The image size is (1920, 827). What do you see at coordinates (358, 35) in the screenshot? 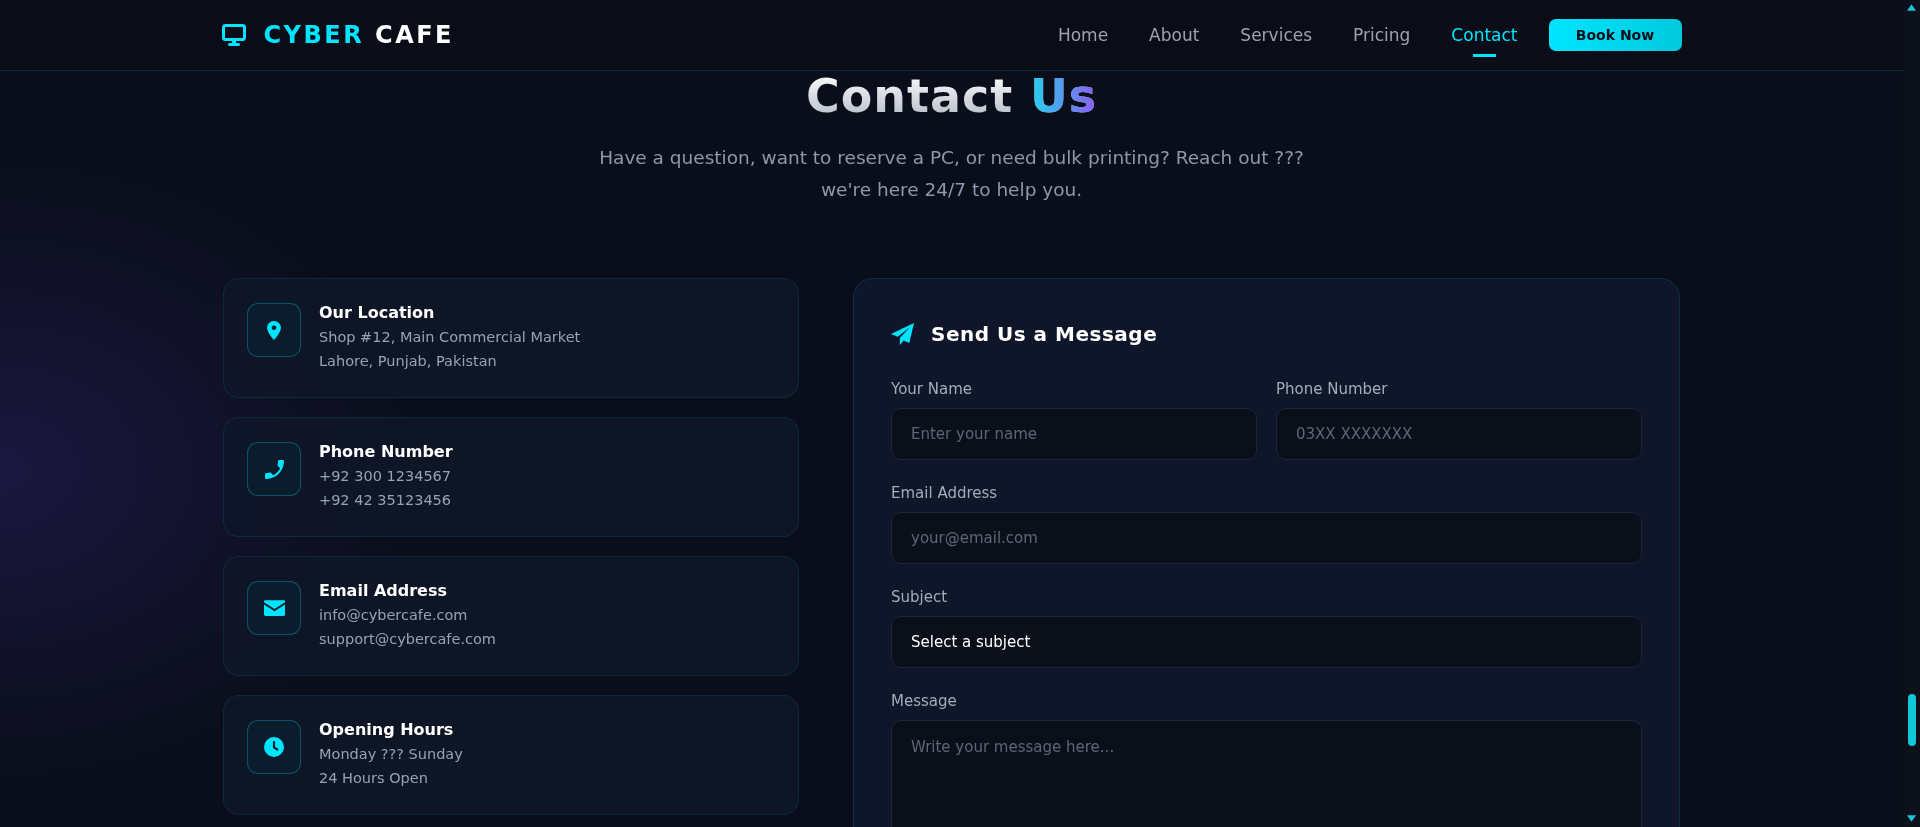
I see `logo-link: CYBER CAFE` at bounding box center [358, 35].